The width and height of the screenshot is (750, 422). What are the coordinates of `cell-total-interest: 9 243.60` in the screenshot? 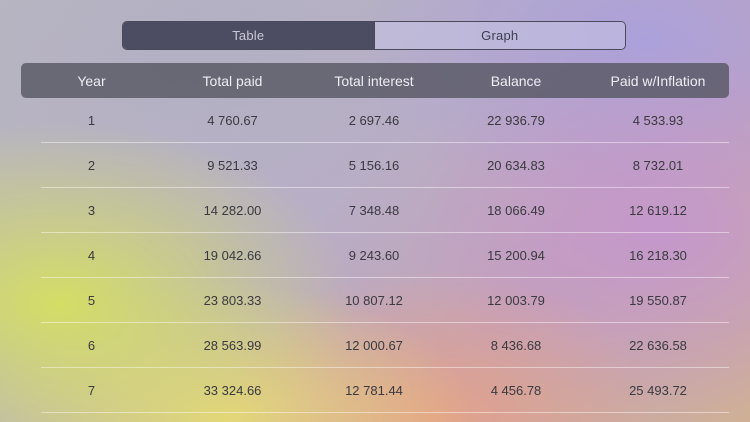 It's located at (374, 255).